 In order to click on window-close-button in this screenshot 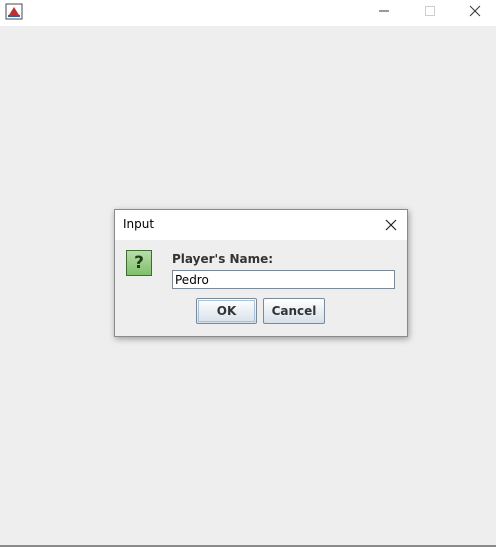, I will do `click(474, 11)`.